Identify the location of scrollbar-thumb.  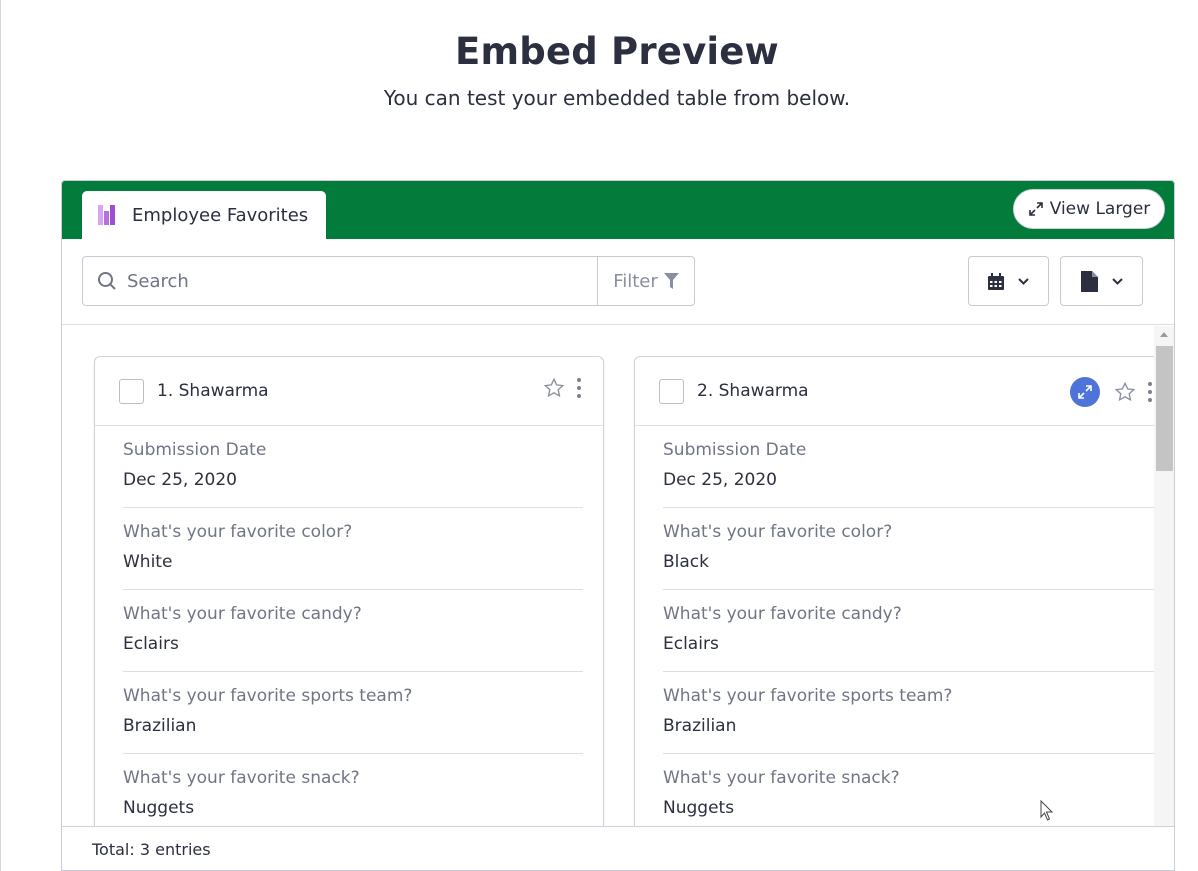
(1164, 408).